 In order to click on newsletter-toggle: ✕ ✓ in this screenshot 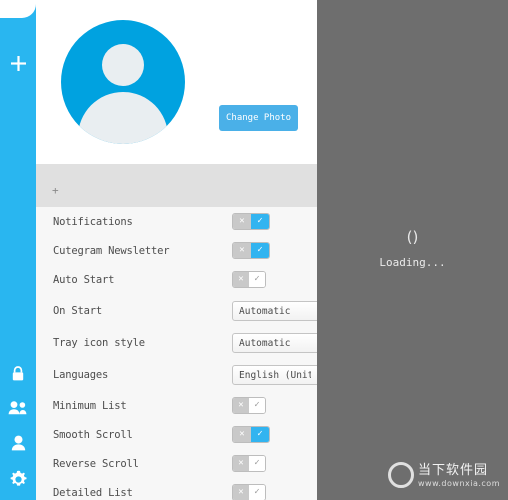, I will do `click(251, 250)`.